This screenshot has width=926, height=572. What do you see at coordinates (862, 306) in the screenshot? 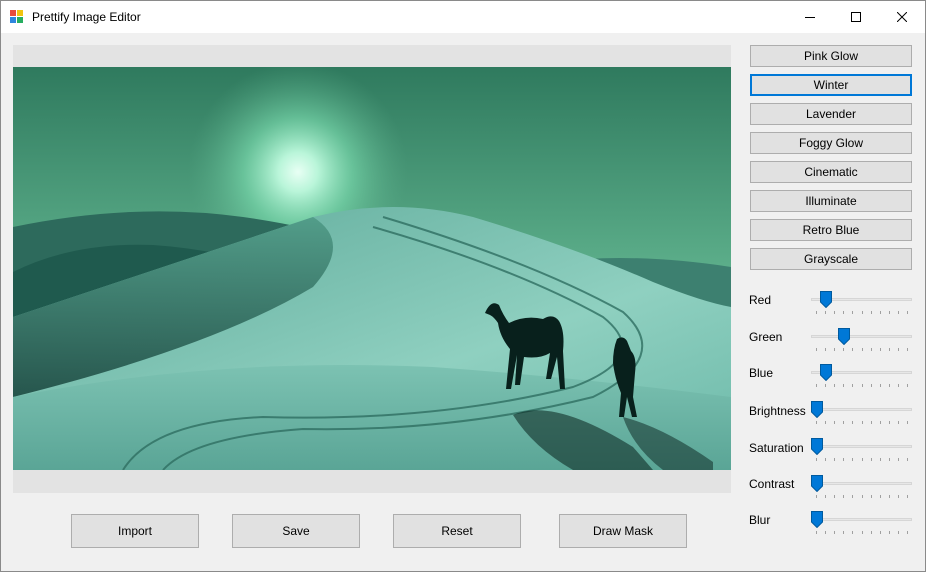
I see `red-slider` at bounding box center [862, 306].